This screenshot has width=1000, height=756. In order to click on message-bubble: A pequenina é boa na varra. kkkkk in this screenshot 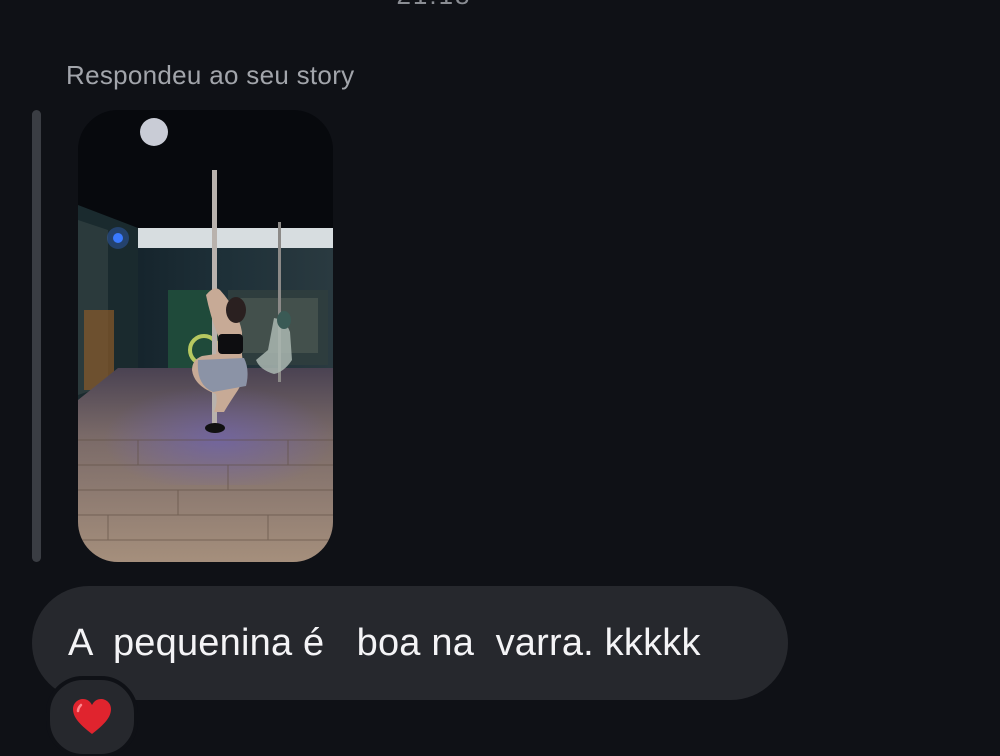, I will do `click(410, 643)`.